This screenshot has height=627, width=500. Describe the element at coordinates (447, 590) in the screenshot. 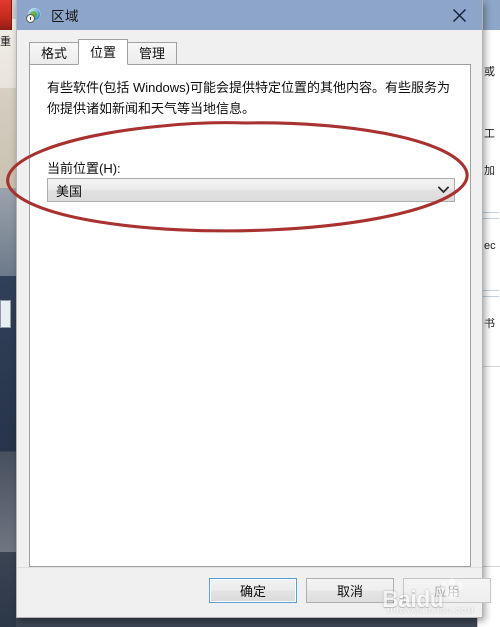

I see `apply-button: 应用` at that location.